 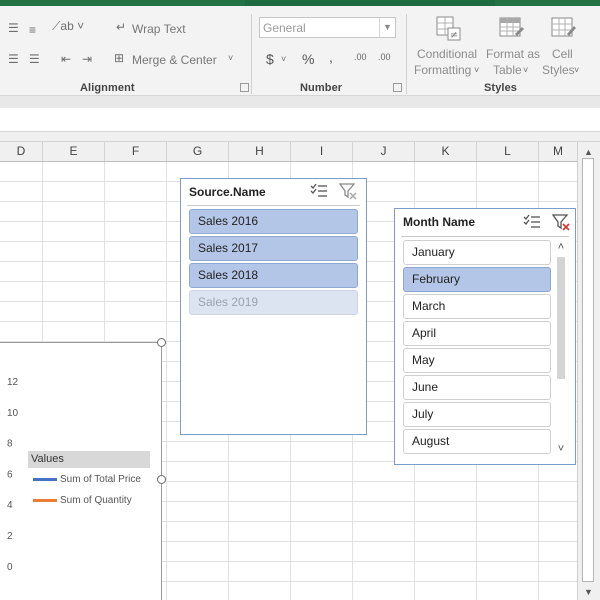 I want to click on decrease-indent-icon: ⇤, so click(x=66, y=59).